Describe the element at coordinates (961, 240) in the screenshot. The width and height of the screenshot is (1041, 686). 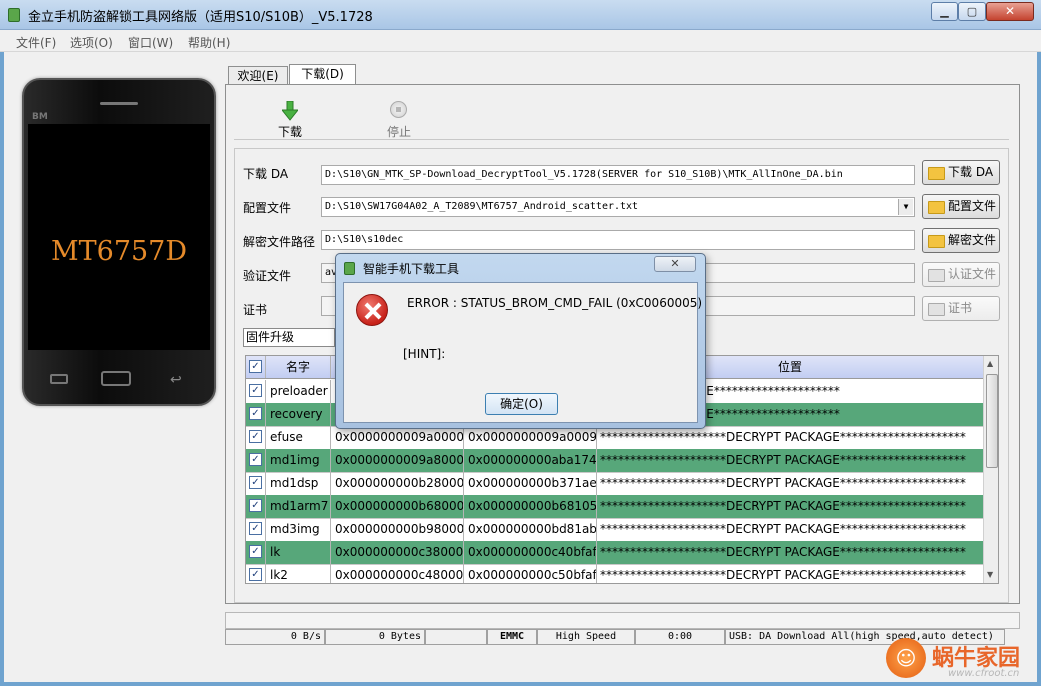
I see `decrypt-browse-button: 解密文件` at that location.